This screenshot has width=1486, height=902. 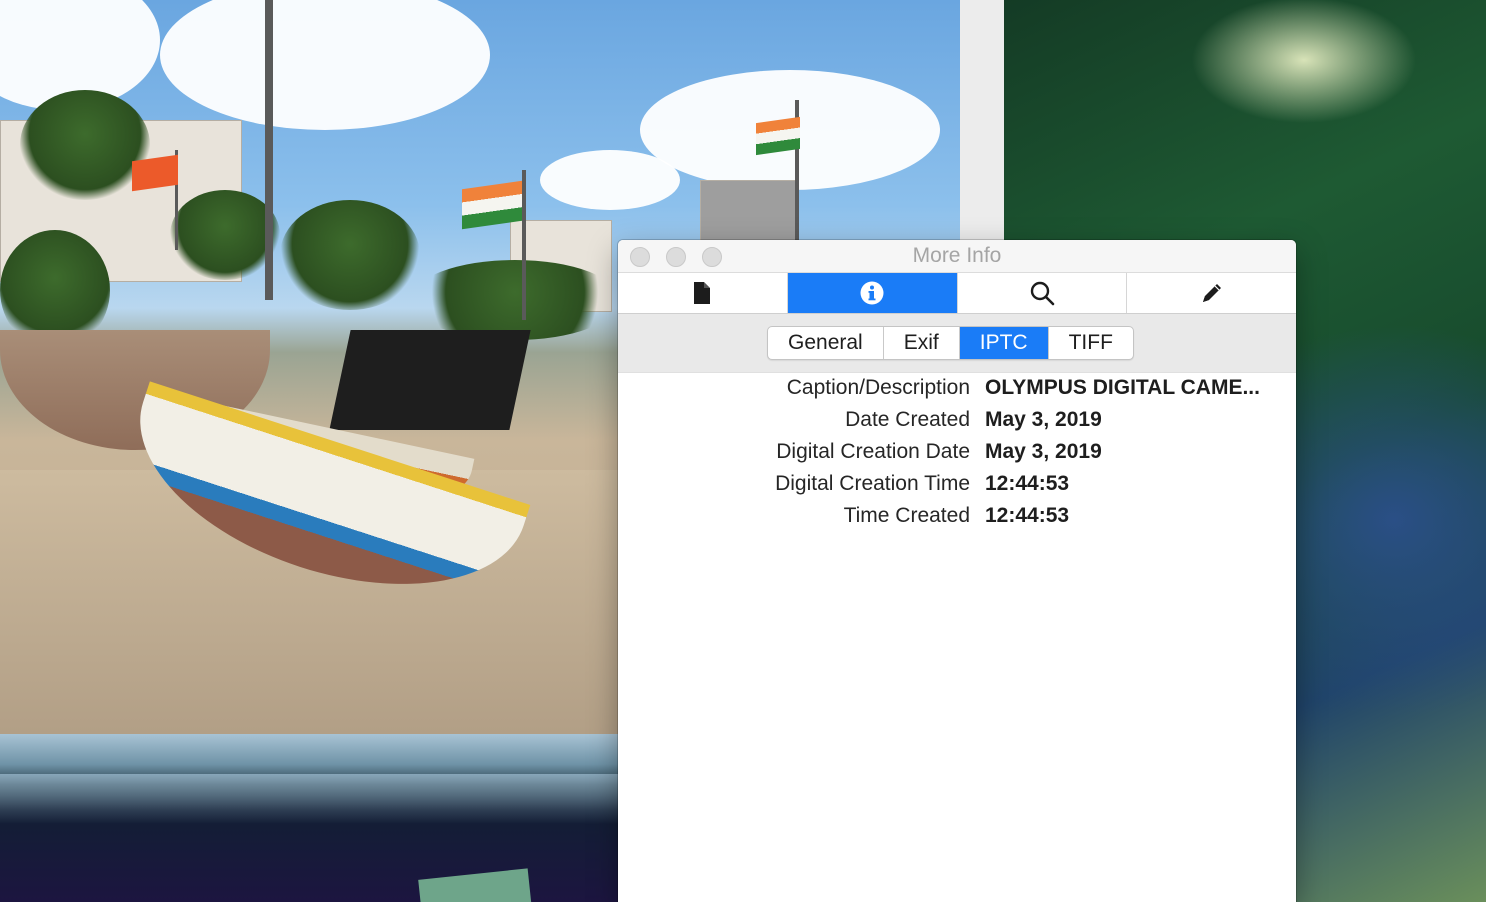 I want to click on info-key: Digital Creation Time, so click(x=872, y=483).